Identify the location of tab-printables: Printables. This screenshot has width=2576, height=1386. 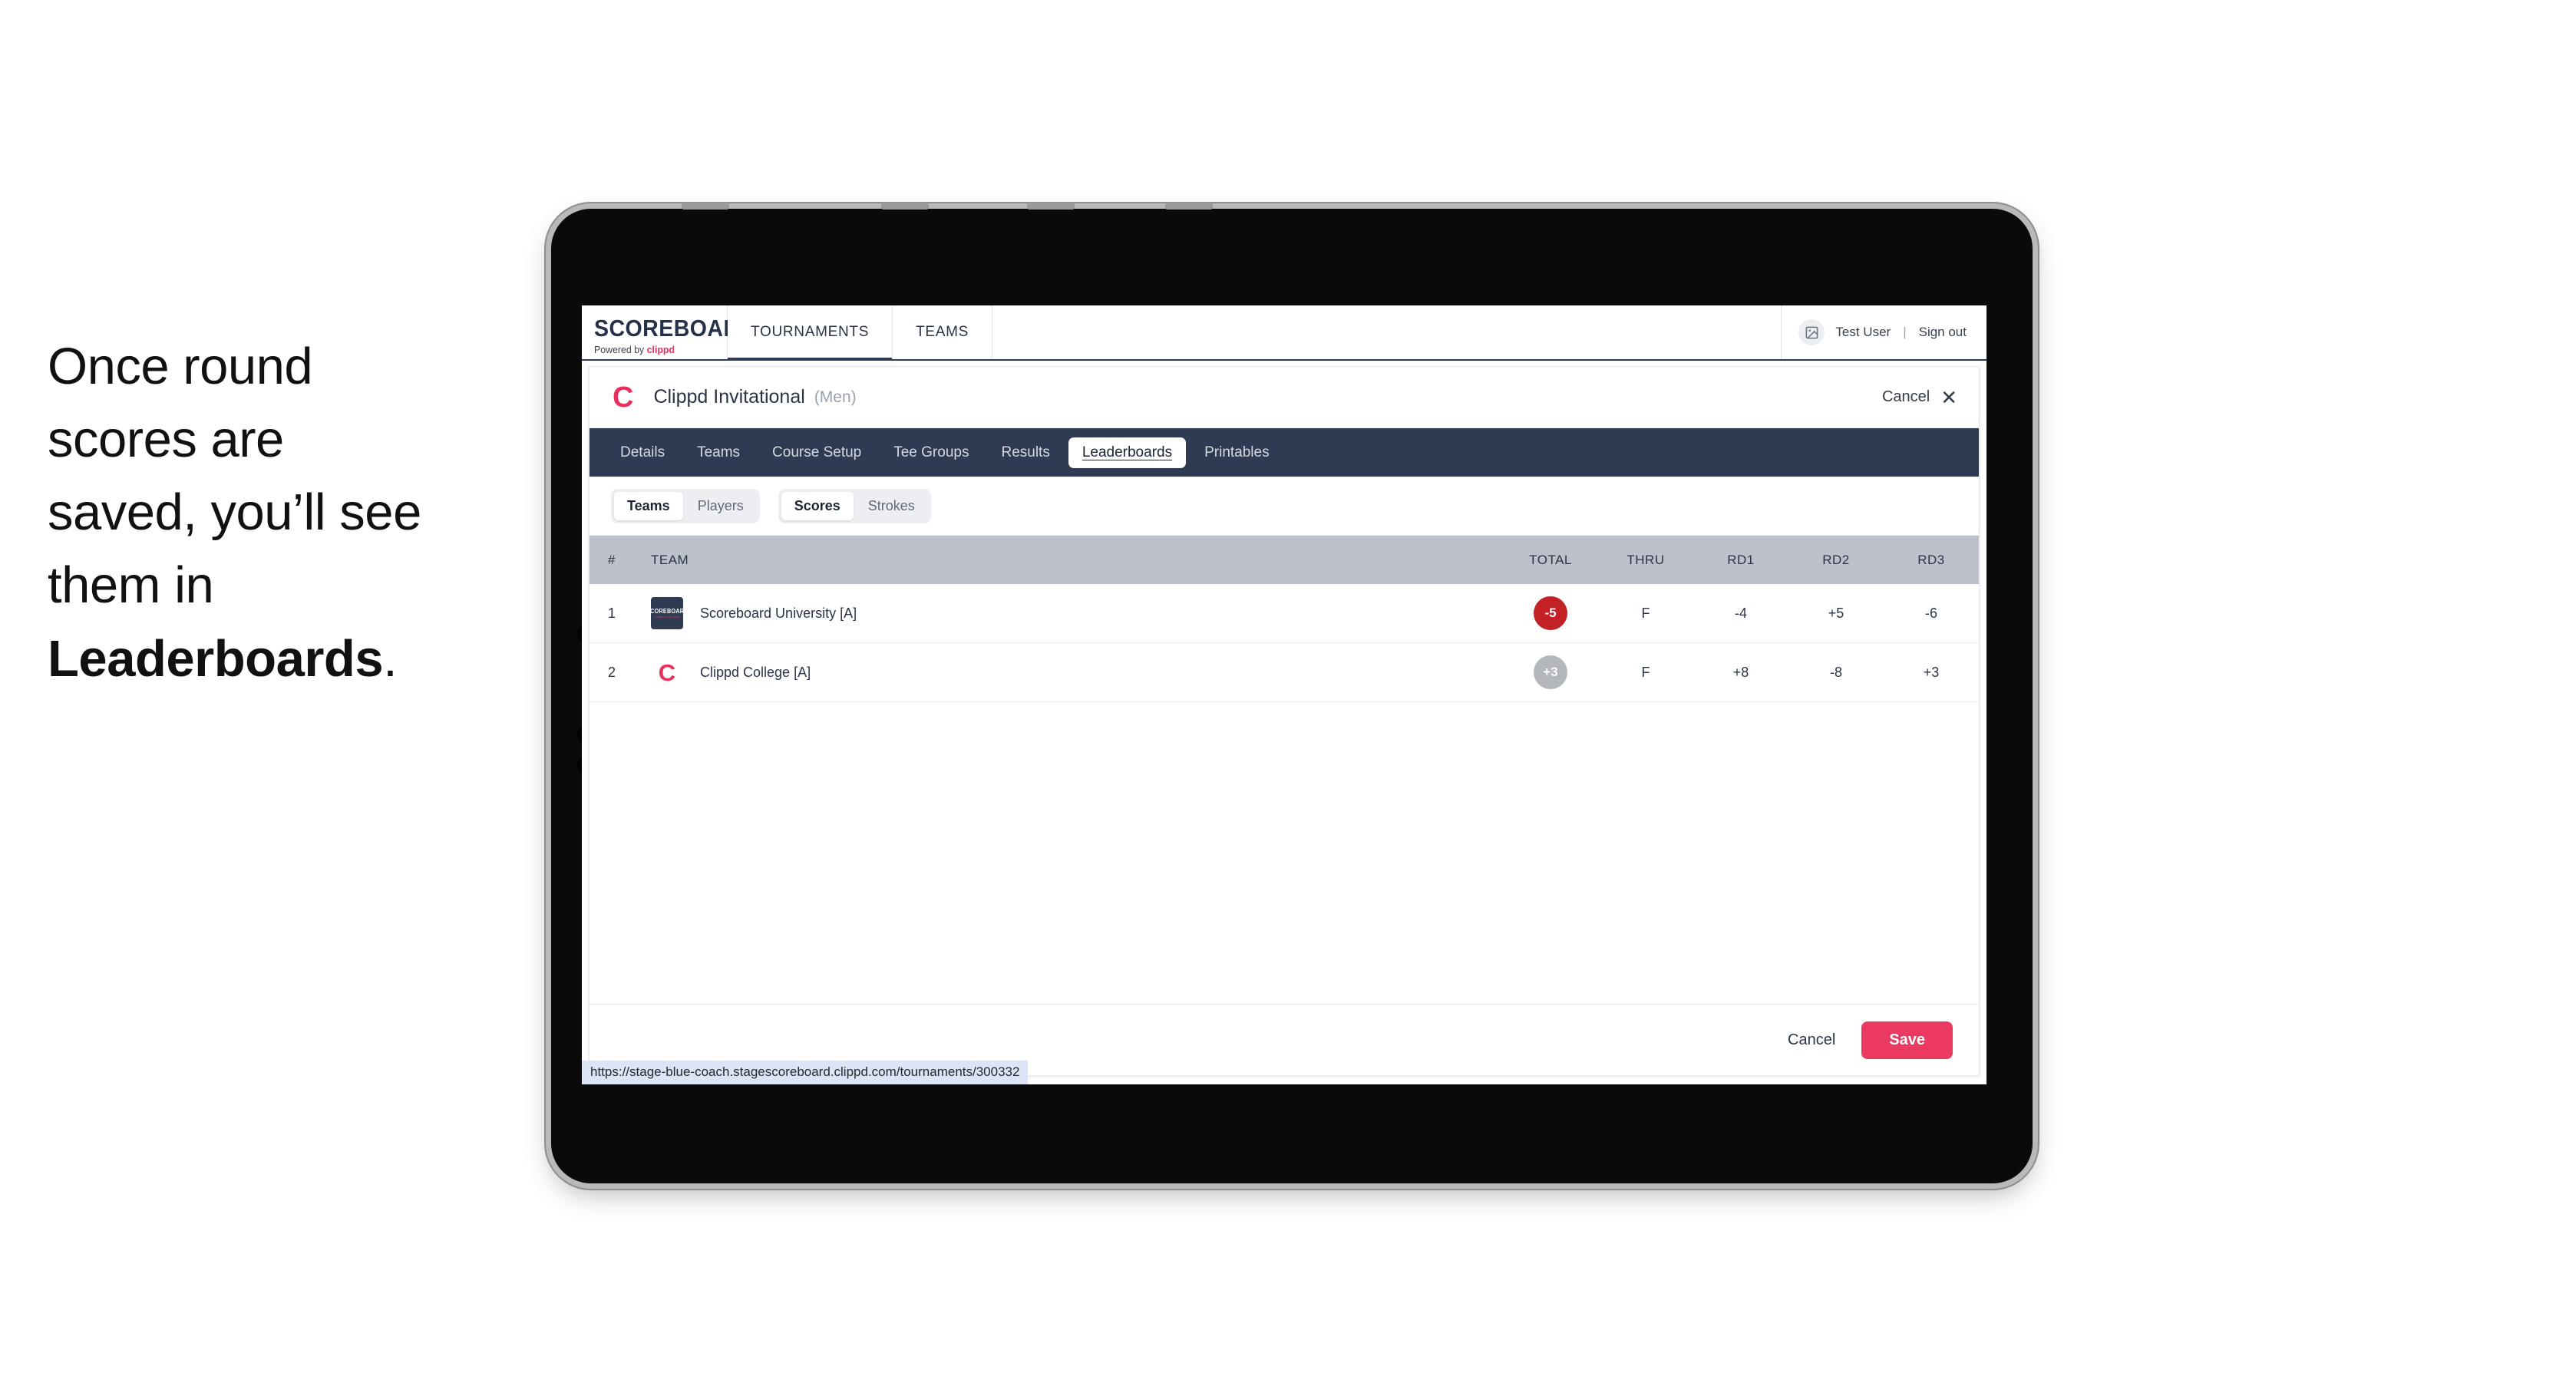
(1237, 452).